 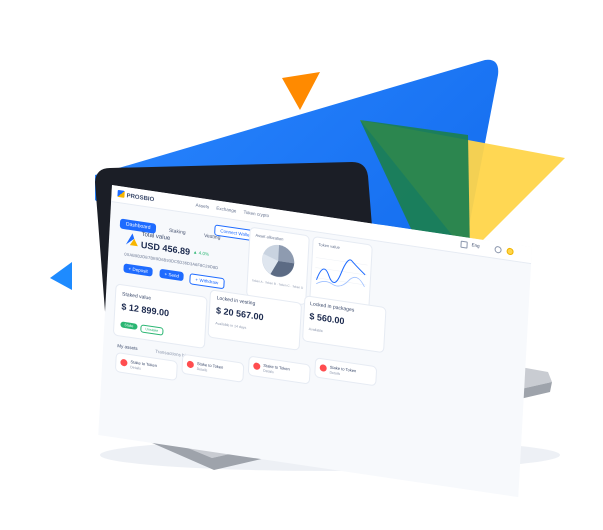 I want to click on allocation-pie-chart, so click(x=278, y=261).